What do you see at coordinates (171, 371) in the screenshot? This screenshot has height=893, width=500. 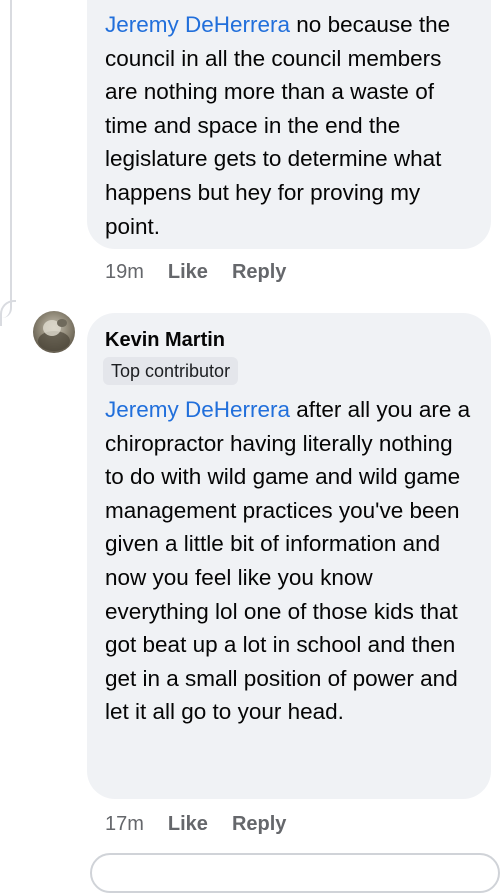 I see `top-contributor-badge: Top contributor` at bounding box center [171, 371].